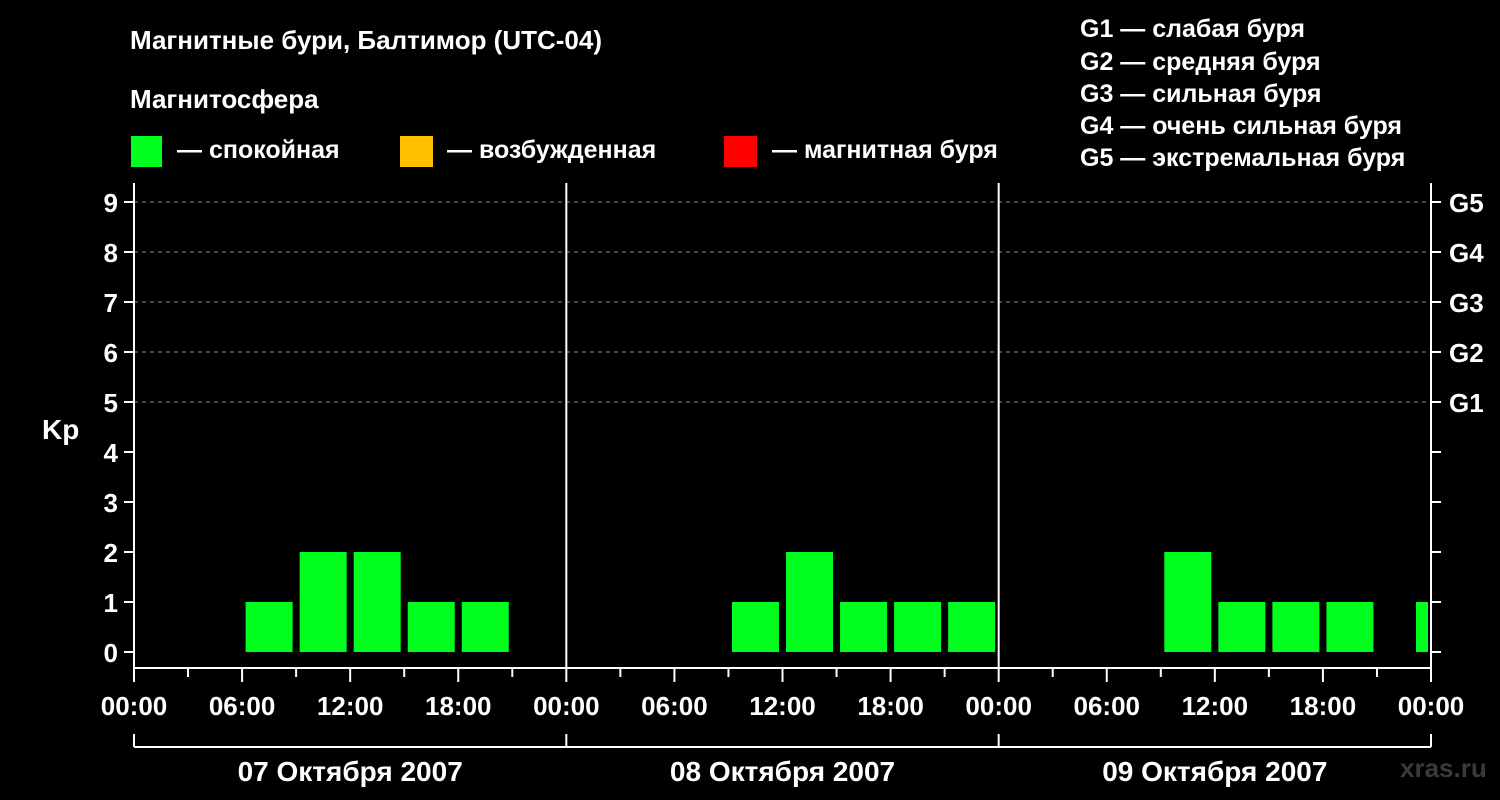  I want to click on chart-title: Магнитные бури, Балтимор (UTC-04), so click(366, 40).